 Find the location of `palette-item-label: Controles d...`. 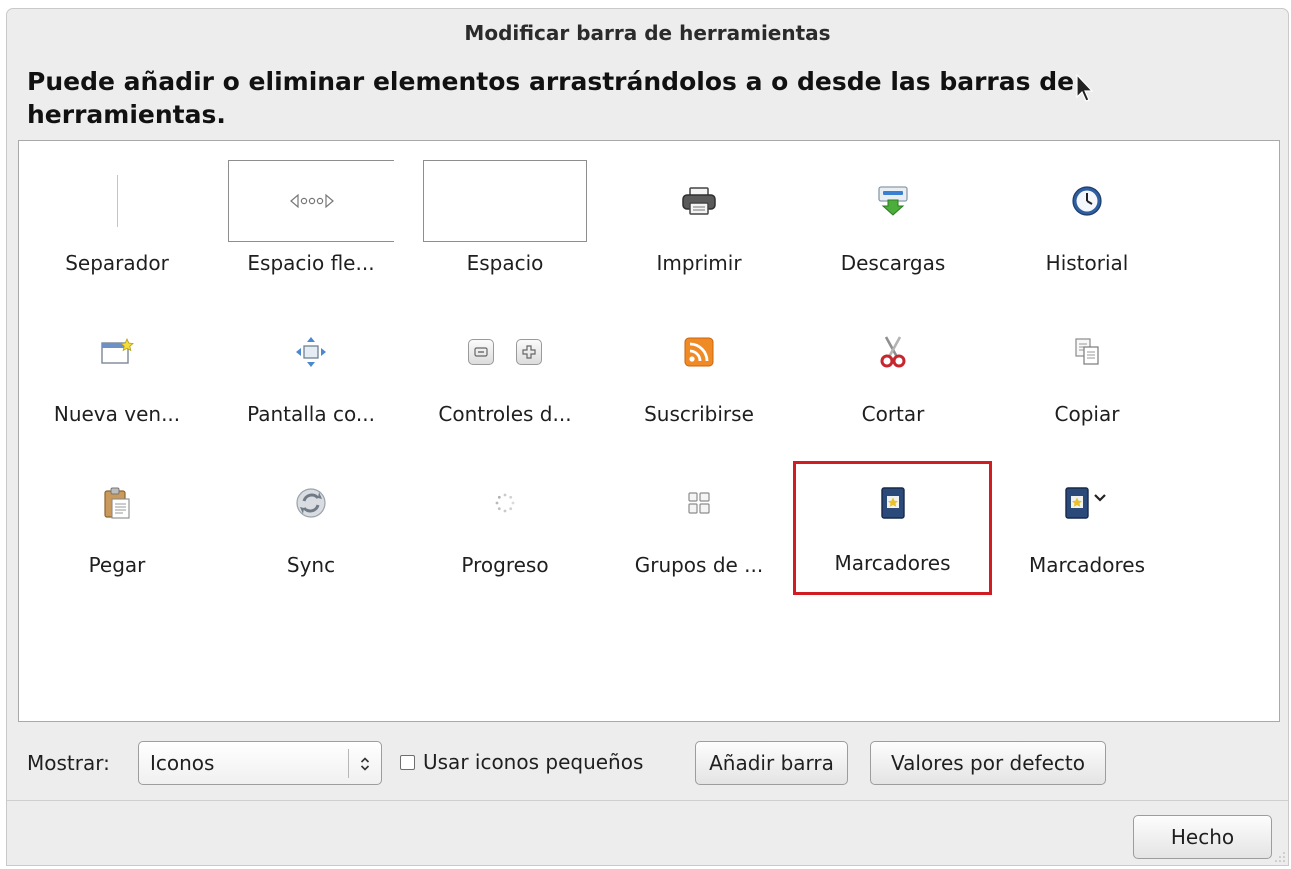

palette-item-label: Controles d... is located at coordinates (505, 414).